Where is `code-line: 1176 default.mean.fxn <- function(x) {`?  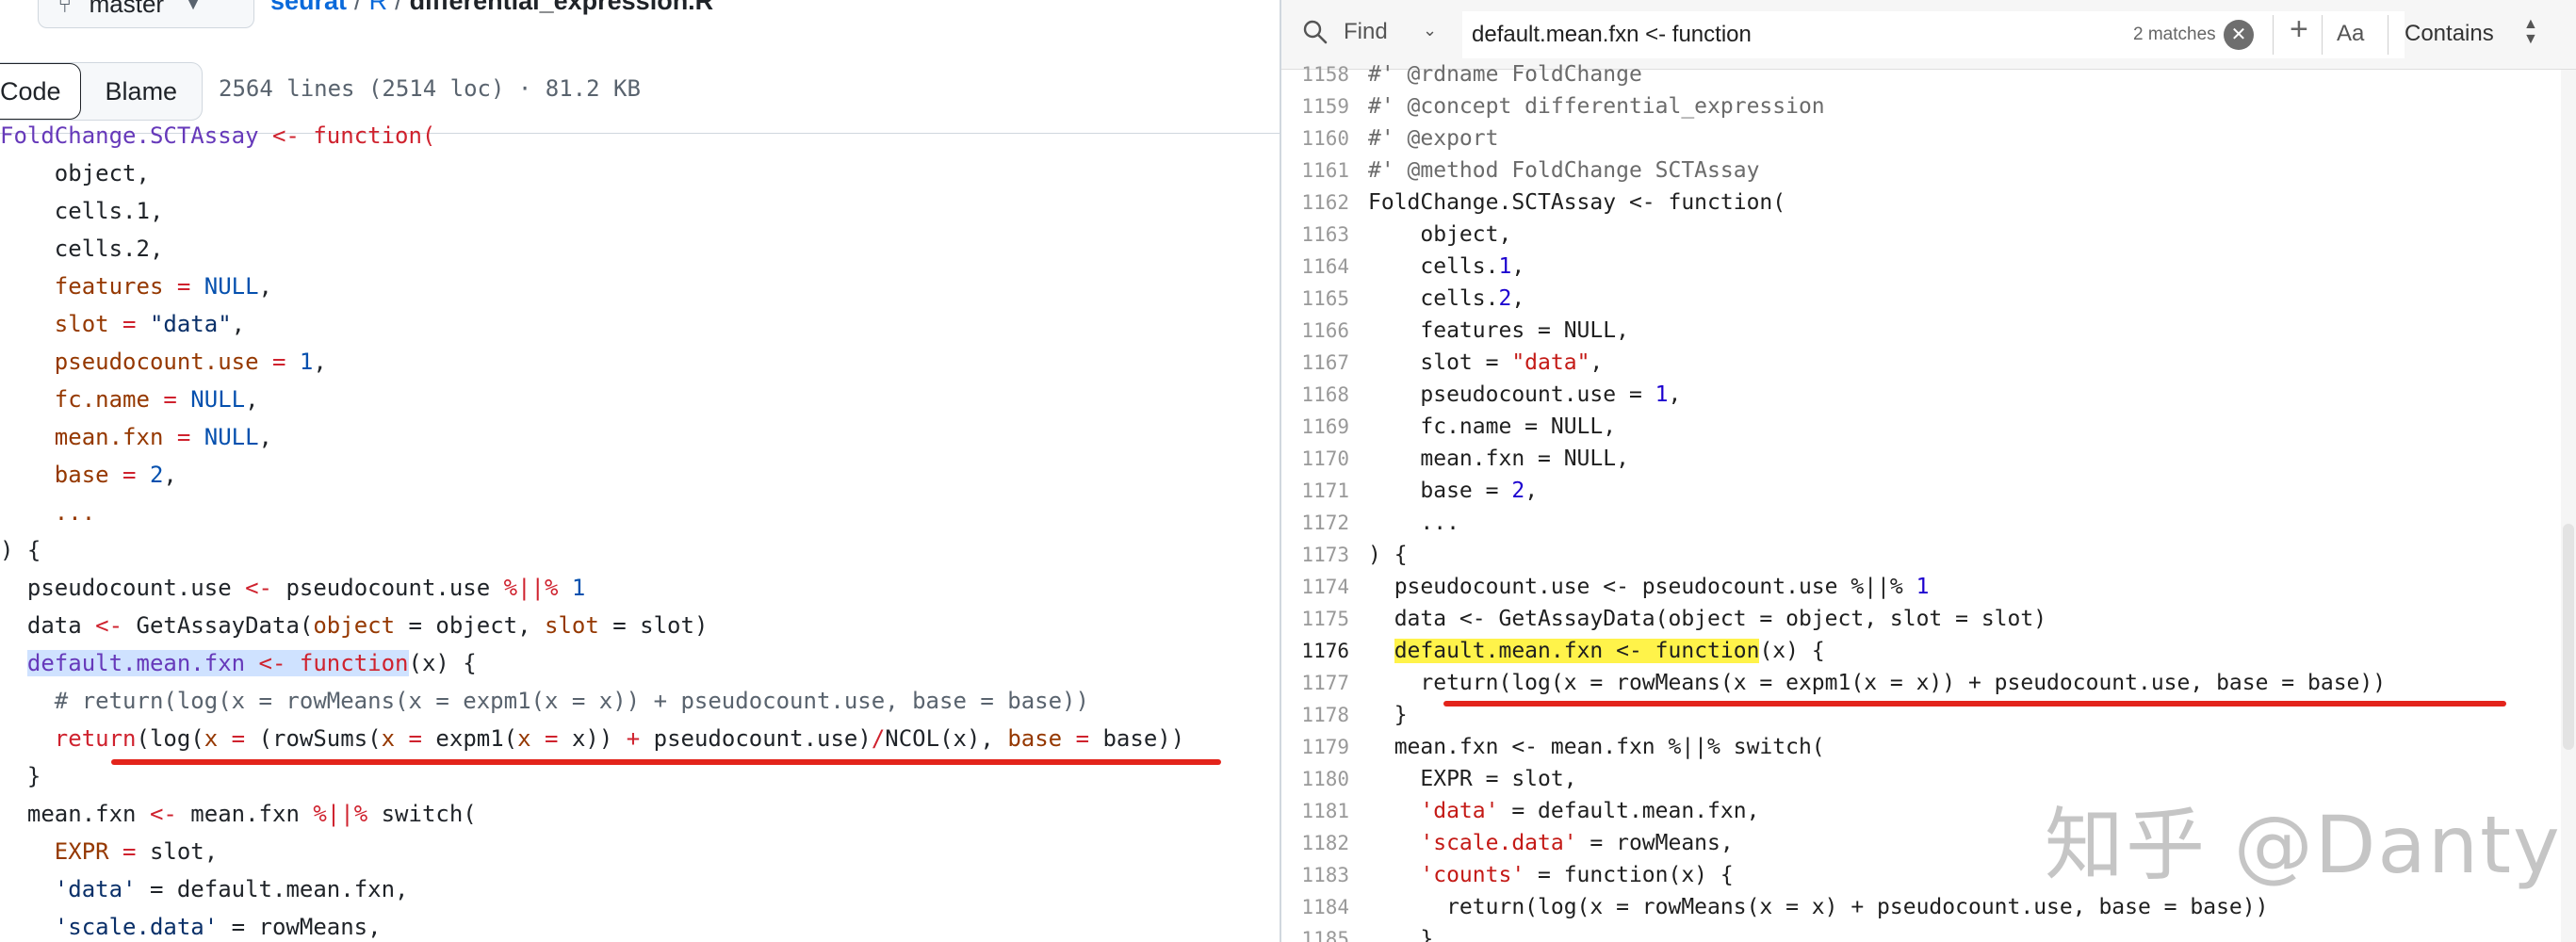 code-line: 1176 default.mean.fxn <- function(x) { is located at coordinates (1928, 651).